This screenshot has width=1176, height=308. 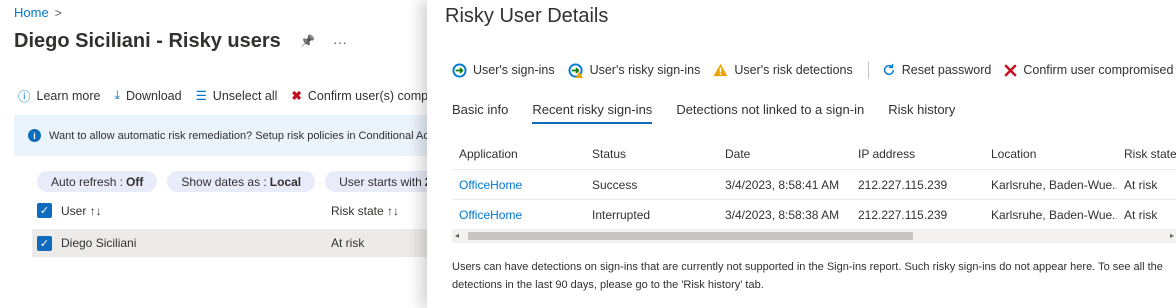 I want to click on breadcrumb-home: Home, so click(x=31, y=12).